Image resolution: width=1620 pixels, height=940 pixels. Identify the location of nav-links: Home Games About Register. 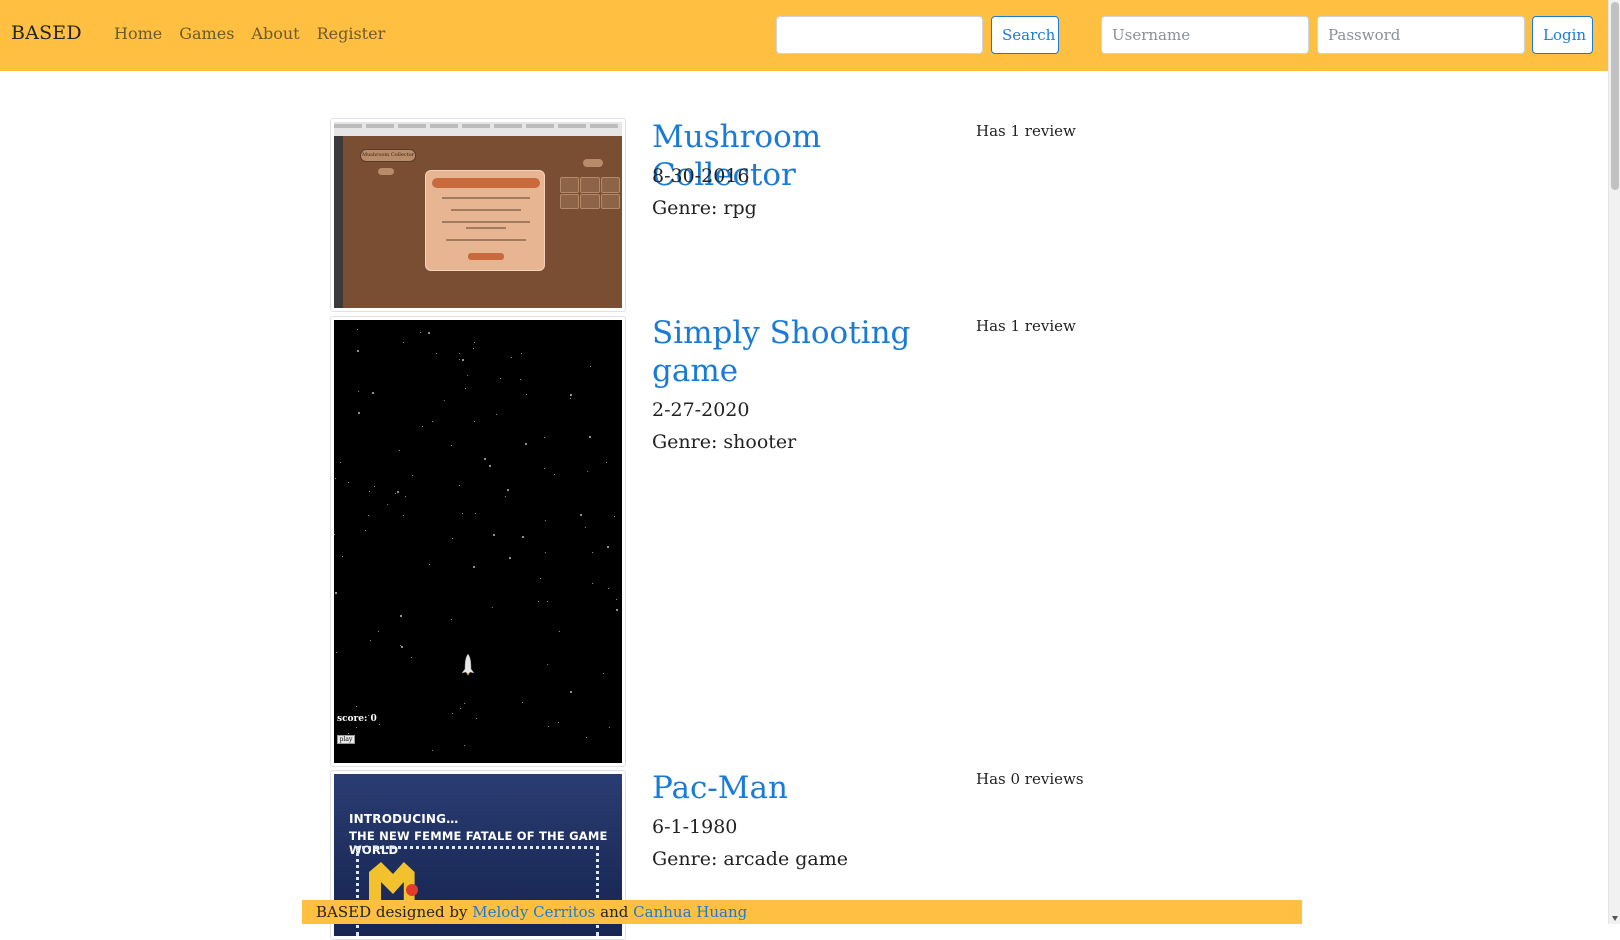
(258, 33).